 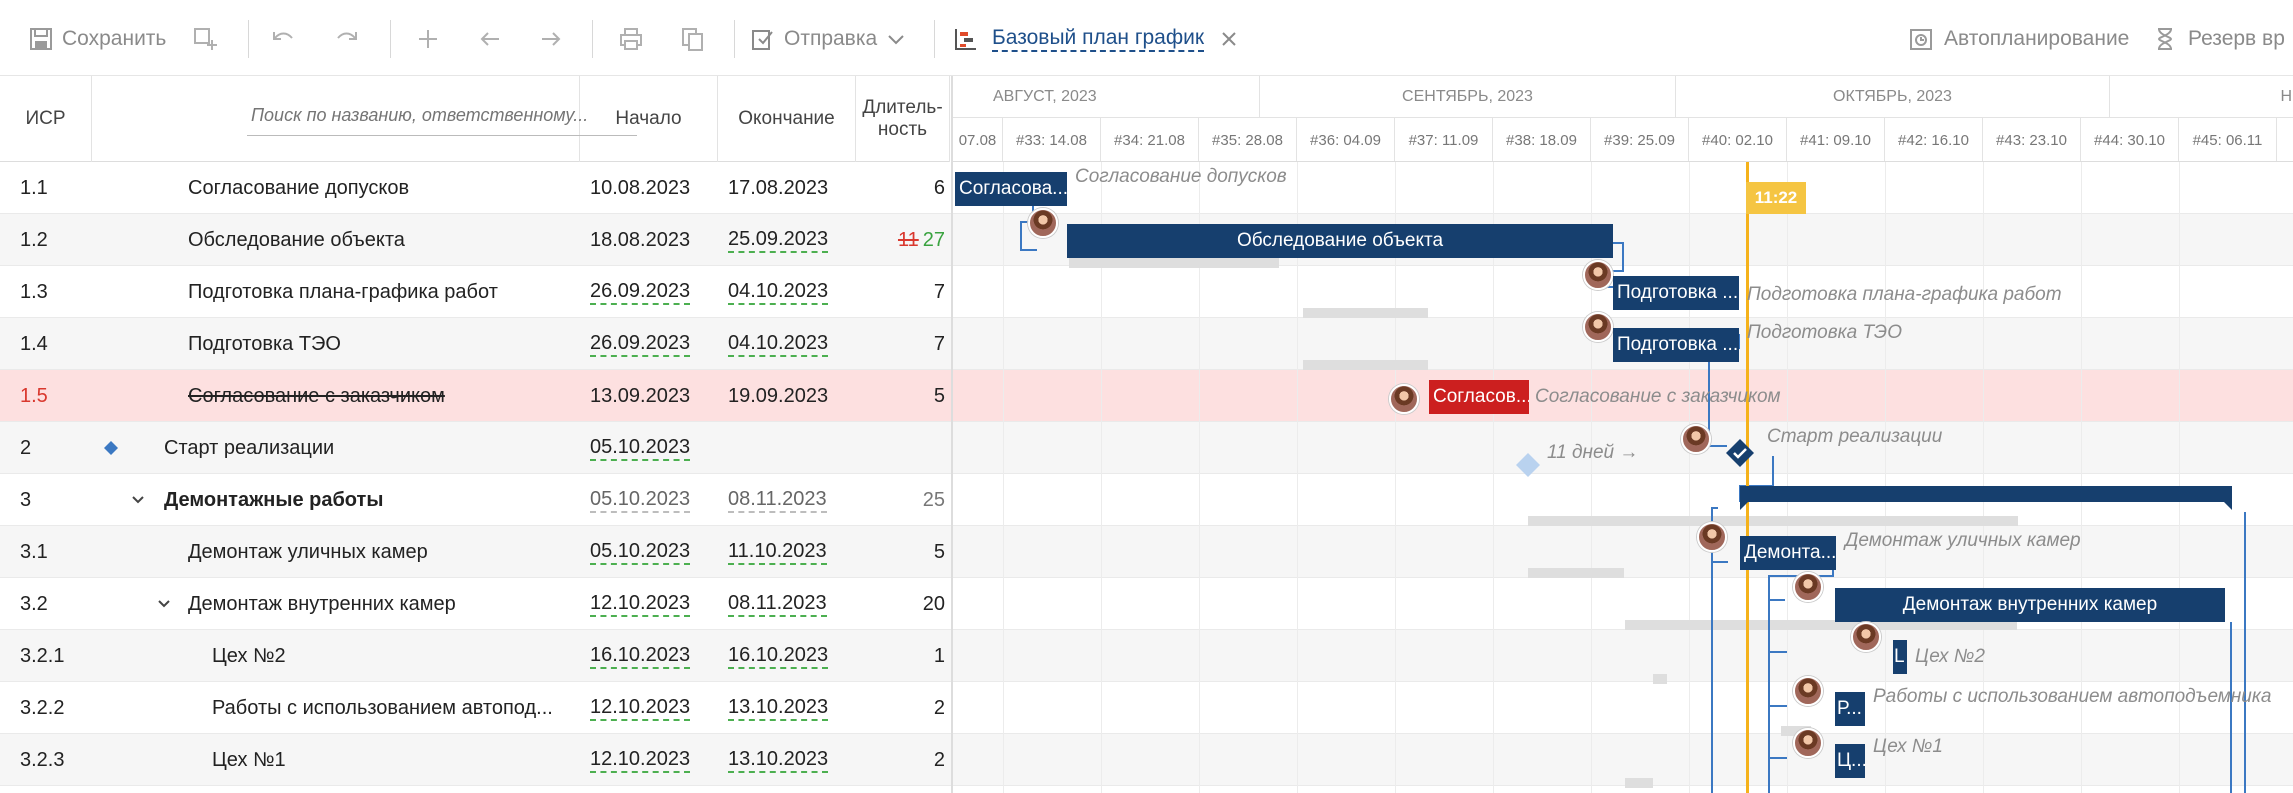 What do you see at coordinates (551, 39) in the screenshot?
I see `indent-button` at bounding box center [551, 39].